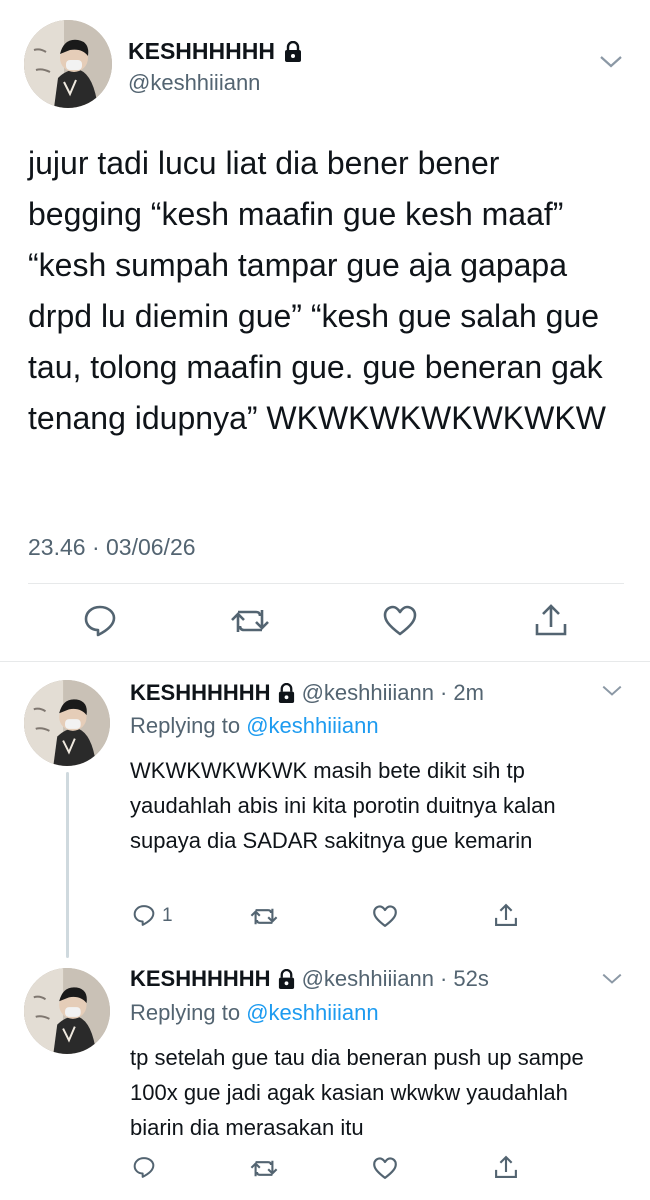 This screenshot has width=650, height=1200. I want to click on section-divider, so click(325, 661).